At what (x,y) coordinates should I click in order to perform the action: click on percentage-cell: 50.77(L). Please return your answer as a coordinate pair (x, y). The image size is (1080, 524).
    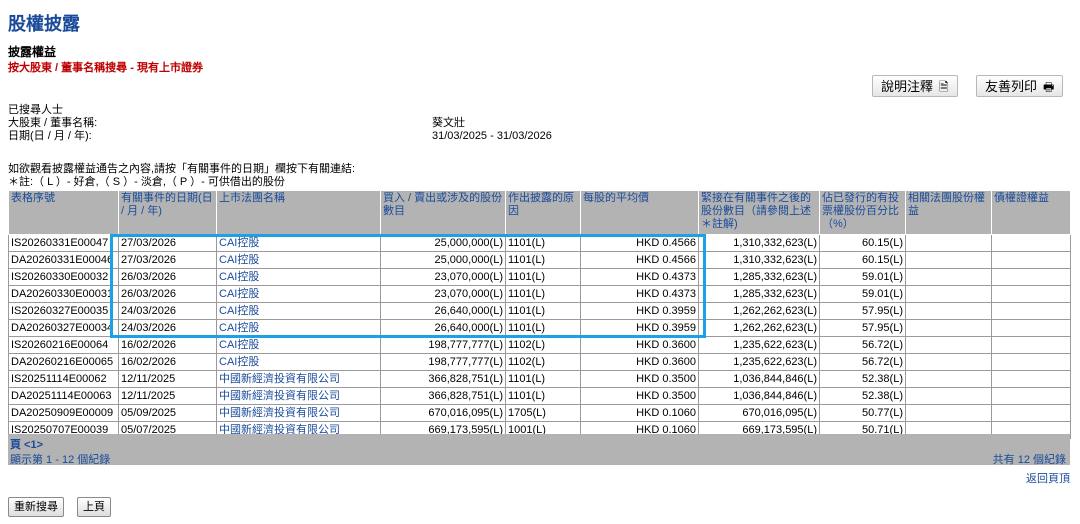
    Looking at the image, I should click on (862, 413).